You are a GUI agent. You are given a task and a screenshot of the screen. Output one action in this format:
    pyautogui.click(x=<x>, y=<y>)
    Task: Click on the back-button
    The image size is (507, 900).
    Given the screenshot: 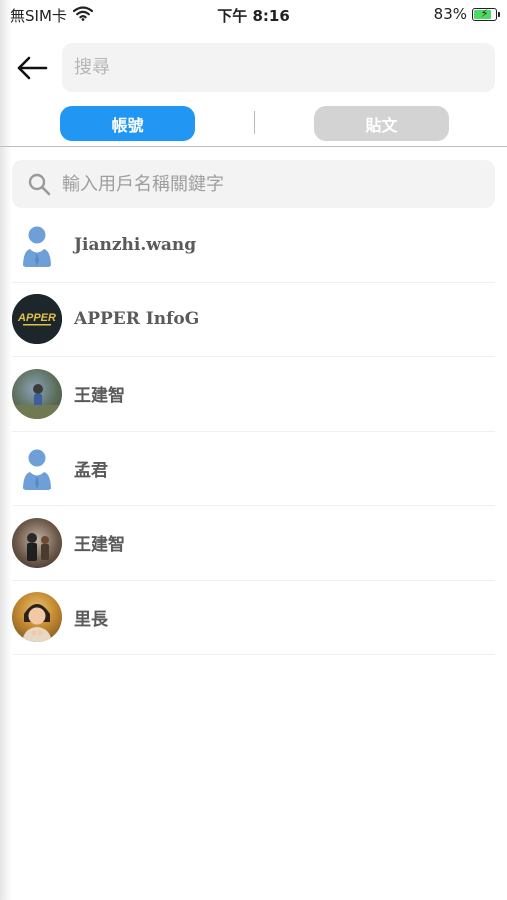 What is the action you would take?
    pyautogui.click(x=32, y=68)
    